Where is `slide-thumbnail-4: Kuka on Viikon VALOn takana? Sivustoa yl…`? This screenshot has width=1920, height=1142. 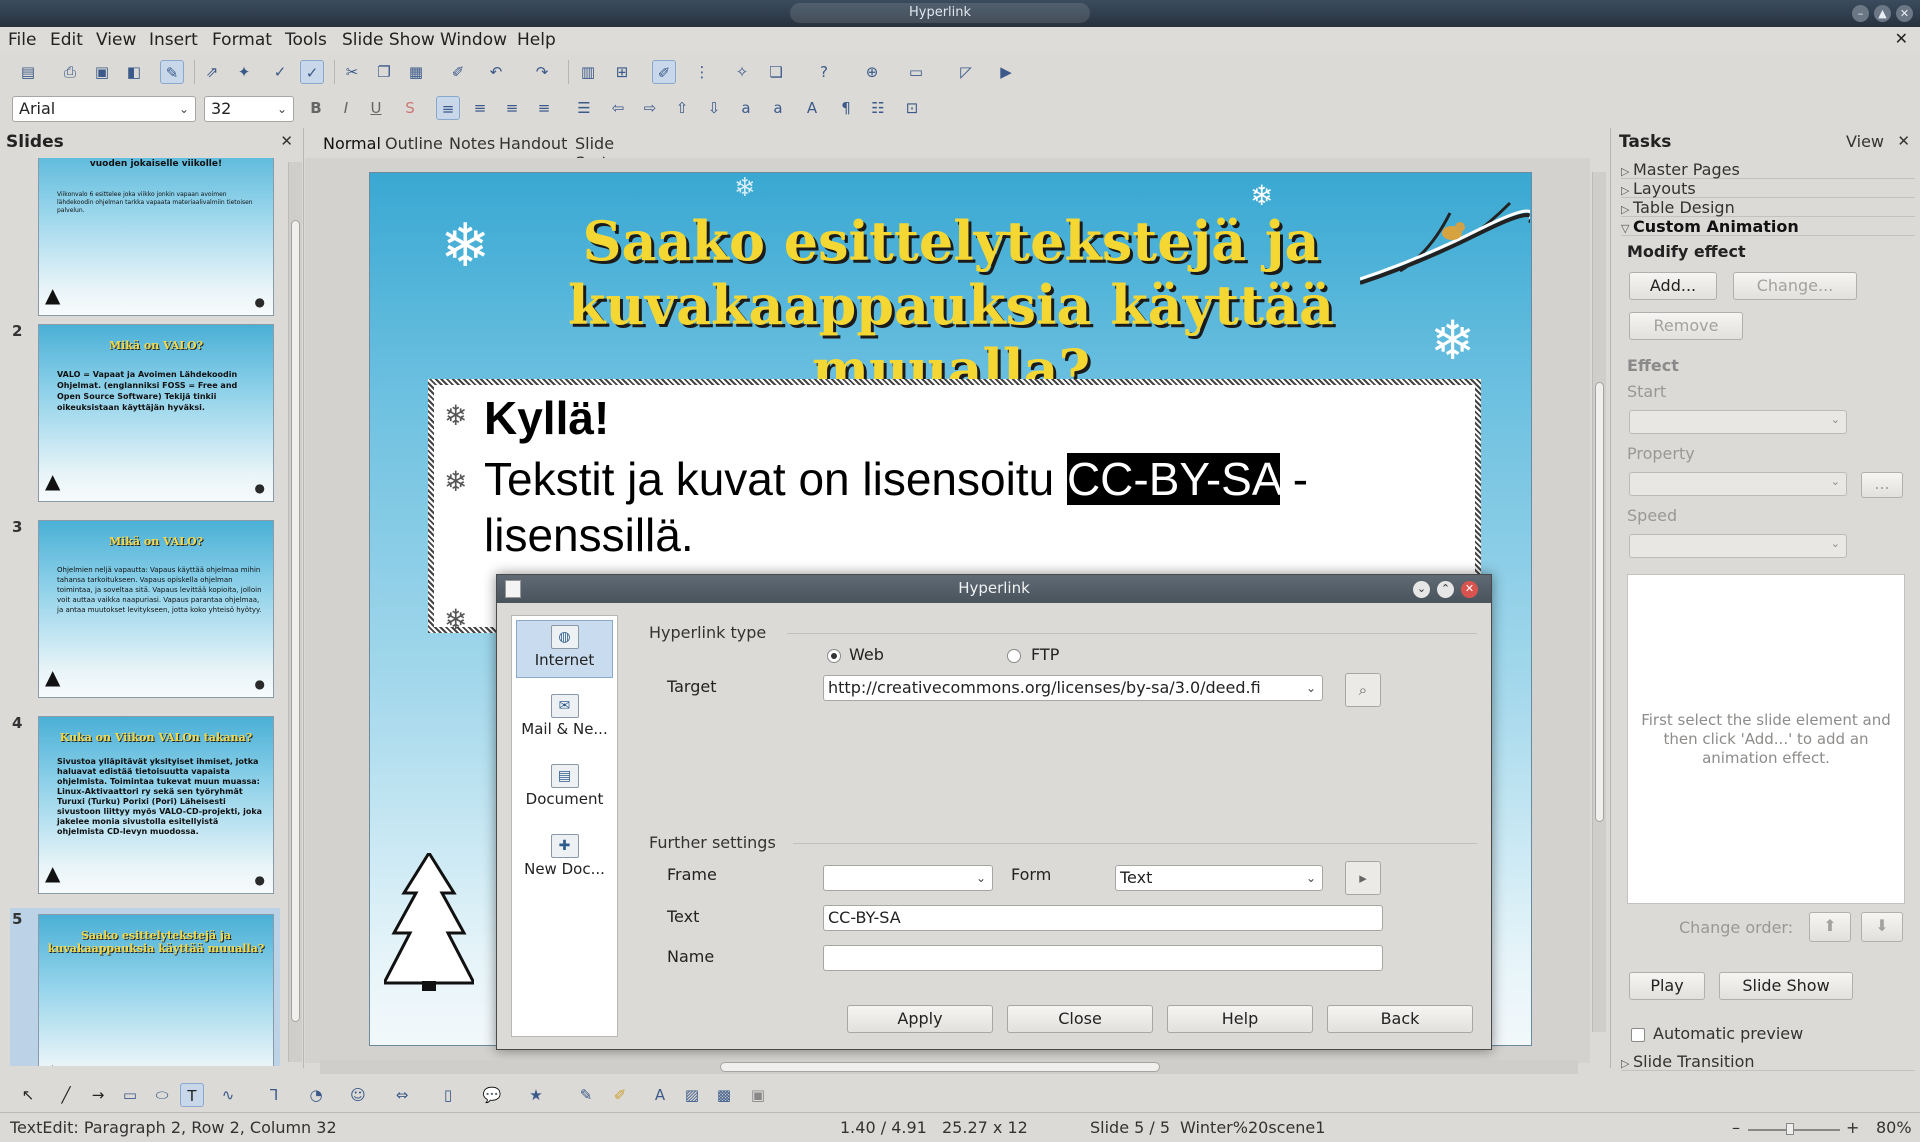
slide-thumbnail-4: Kuka on Viikon VALOn takana? Sivustoa yl… is located at coordinates (156, 805).